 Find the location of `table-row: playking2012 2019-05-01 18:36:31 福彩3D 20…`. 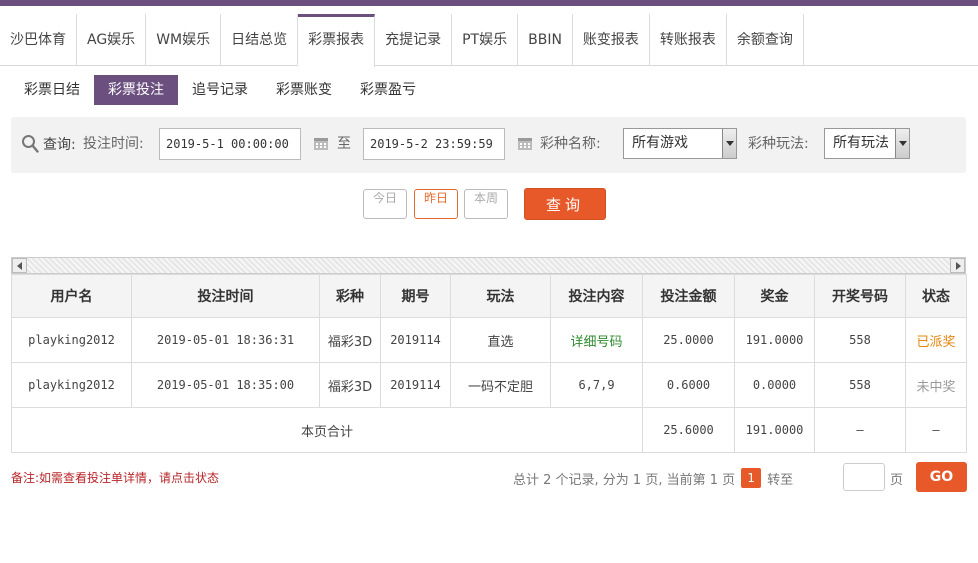

table-row: playking2012 2019-05-01 18:36:31 福彩3D 20… is located at coordinates (489, 340).